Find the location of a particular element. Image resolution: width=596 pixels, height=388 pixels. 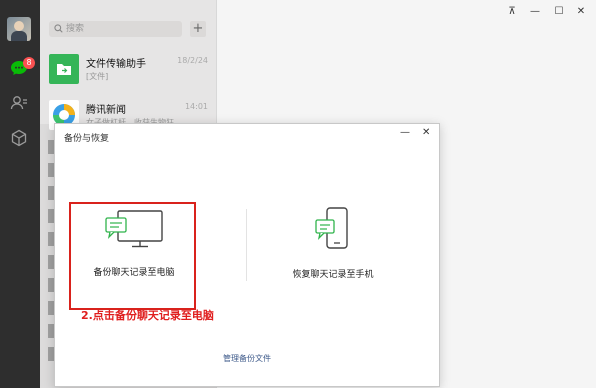

chat-preview: [文件] is located at coordinates (97, 76).